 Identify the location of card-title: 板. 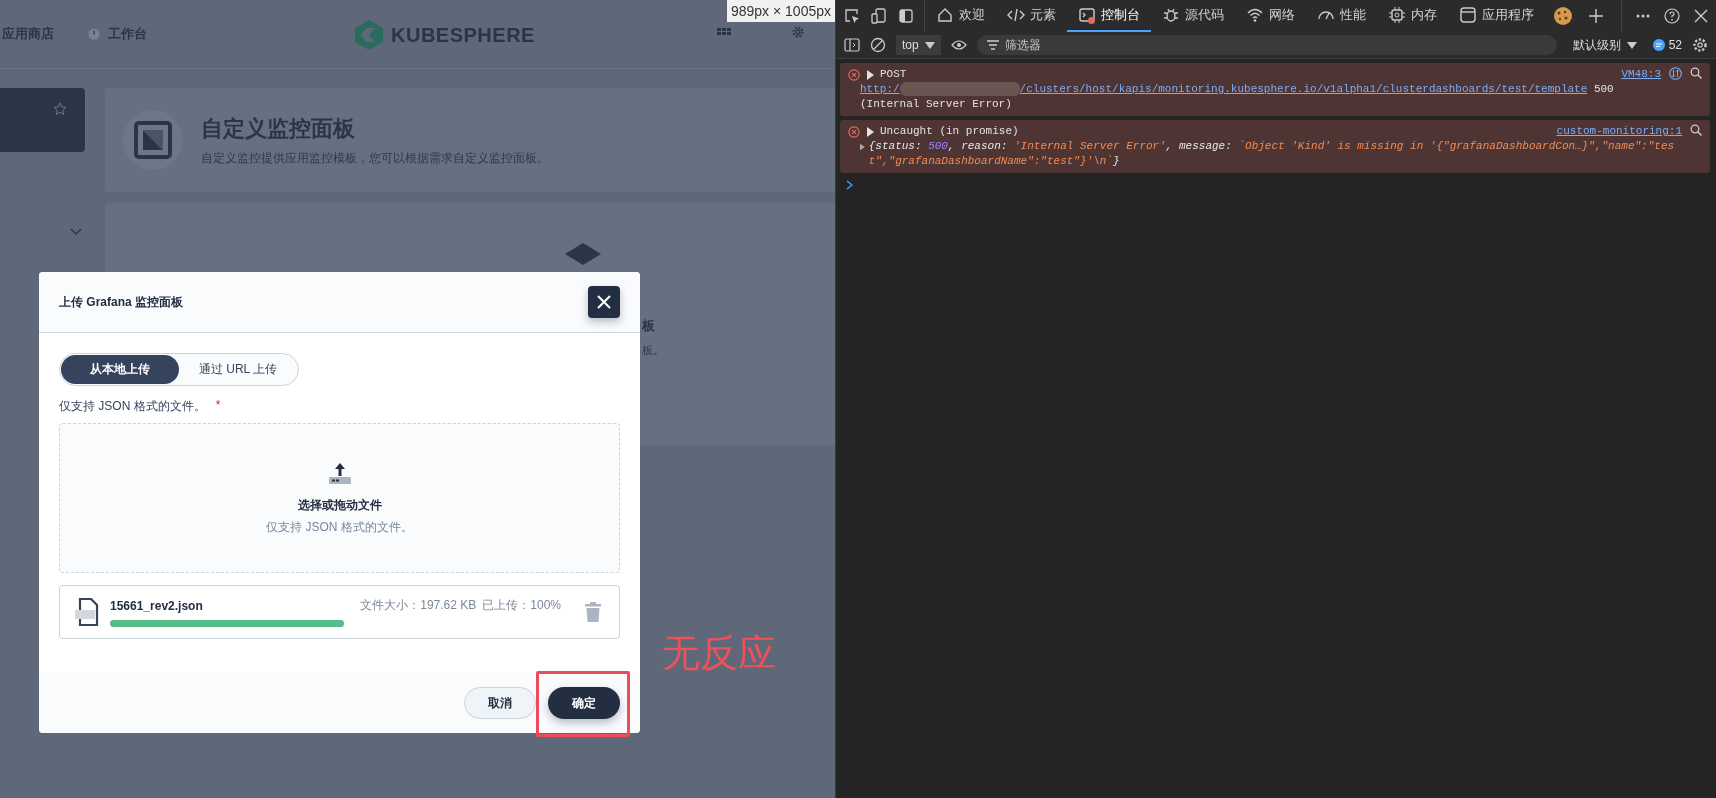
(648, 326).